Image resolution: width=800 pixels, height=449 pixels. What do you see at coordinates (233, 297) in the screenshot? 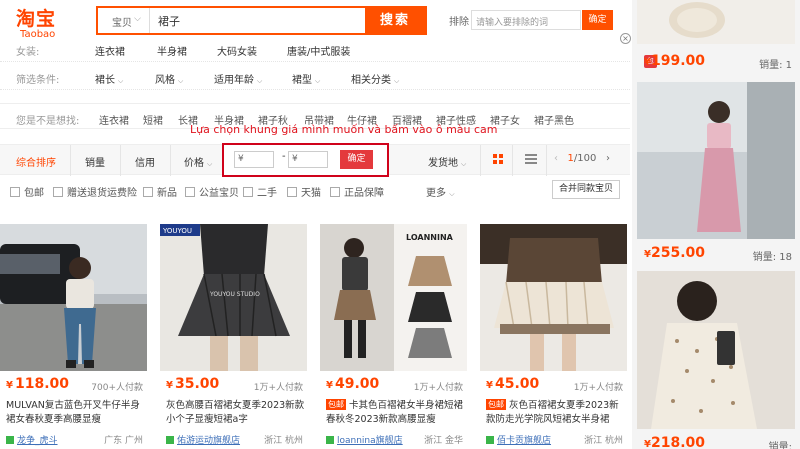
I see `product-image: YOUYOU YOUYOU STUDIO` at bounding box center [233, 297].